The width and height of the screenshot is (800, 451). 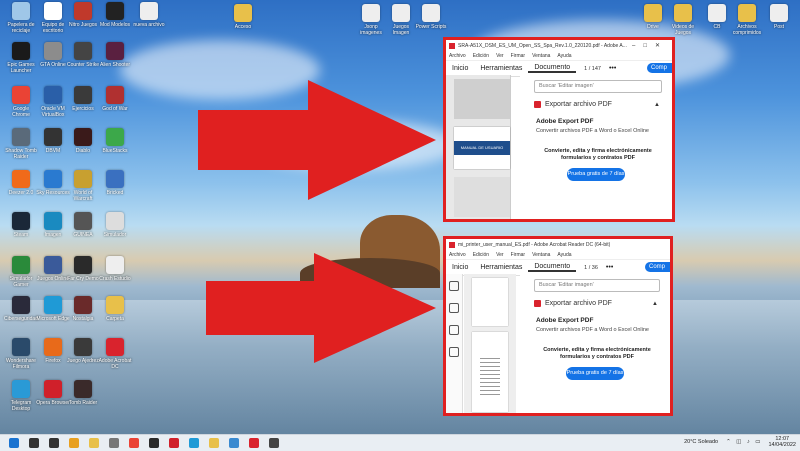 I want to click on desktop-shortcut: Bricked, so click(x=115, y=183).